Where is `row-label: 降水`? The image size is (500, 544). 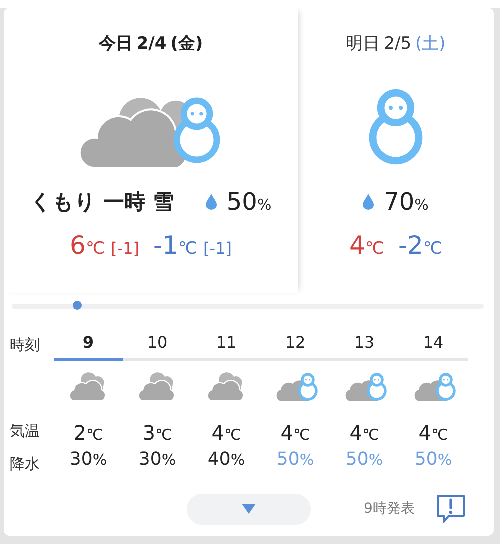 row-label: 降水 is located at coordinates (25, 464).